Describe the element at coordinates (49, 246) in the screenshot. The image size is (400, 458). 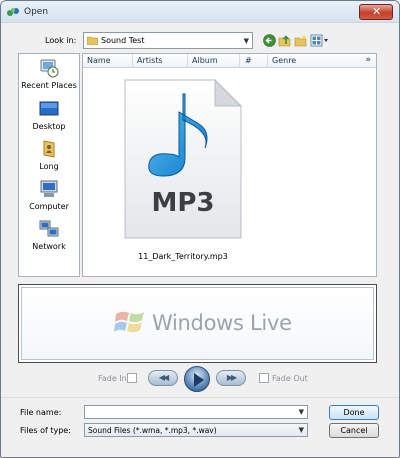
I see `place-label: Network` at that location.